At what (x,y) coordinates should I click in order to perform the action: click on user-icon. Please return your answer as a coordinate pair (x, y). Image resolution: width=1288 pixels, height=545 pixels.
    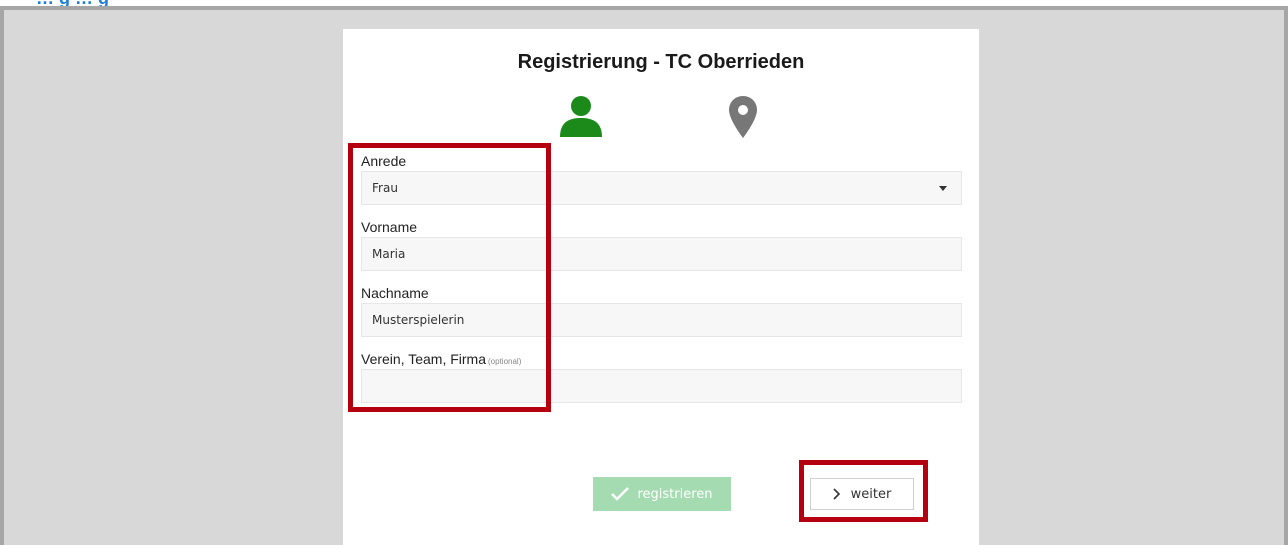
    Looking at the image, I should click on (581, 118).